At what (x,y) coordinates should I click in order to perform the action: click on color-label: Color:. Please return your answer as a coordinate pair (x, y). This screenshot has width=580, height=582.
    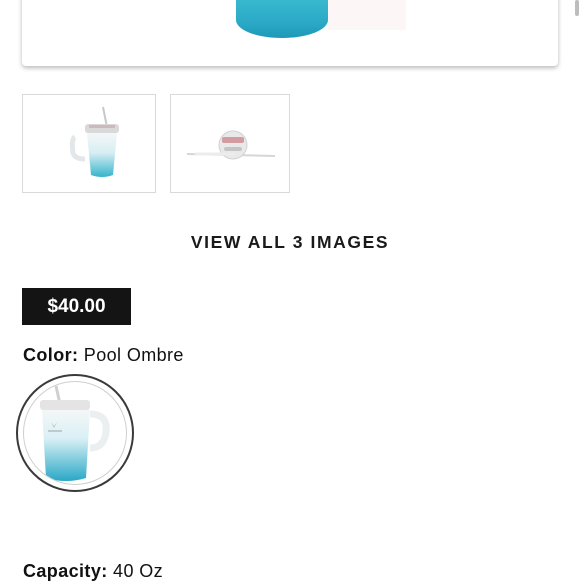
    Looking at the image, I should click on (51, 355).